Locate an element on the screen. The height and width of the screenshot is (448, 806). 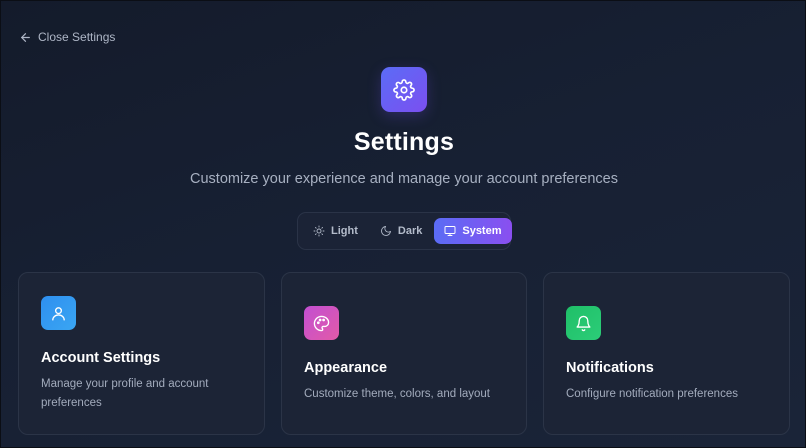
settings-gear-badge is located at coordinates (404, 89).